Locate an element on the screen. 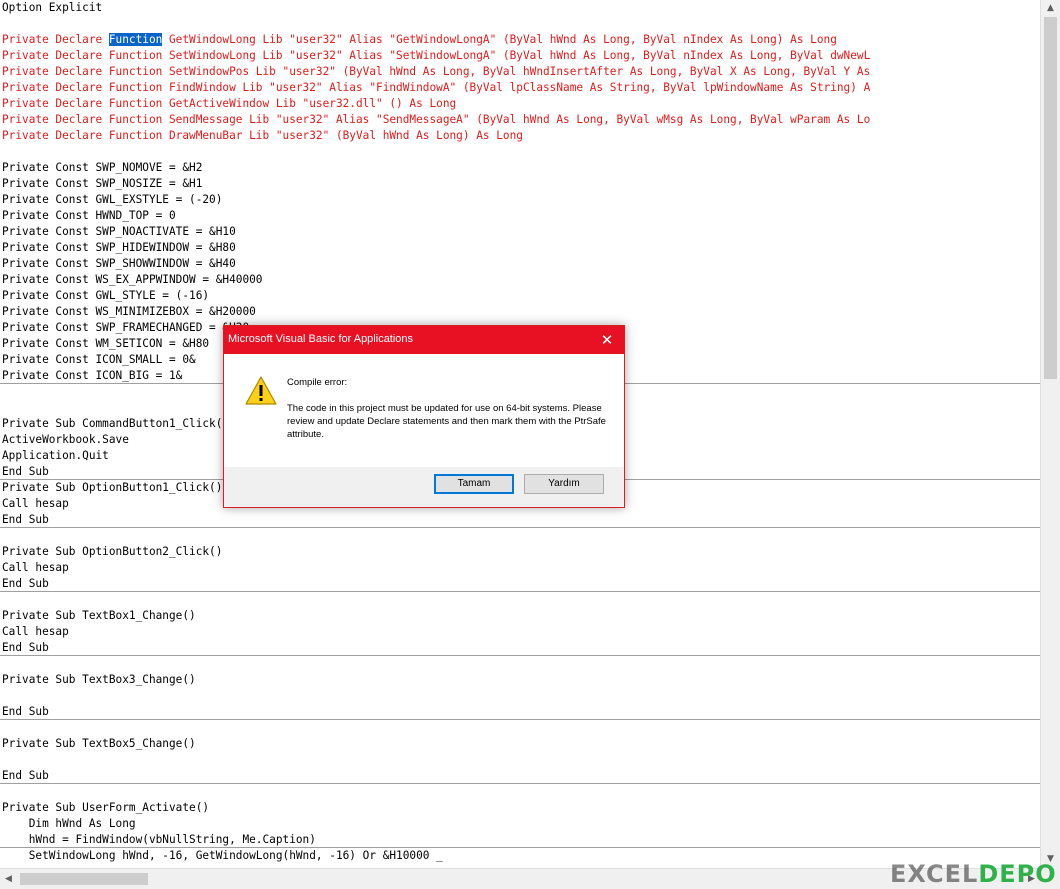  code-line: Option Explicit is located at coordinates (52, 8).